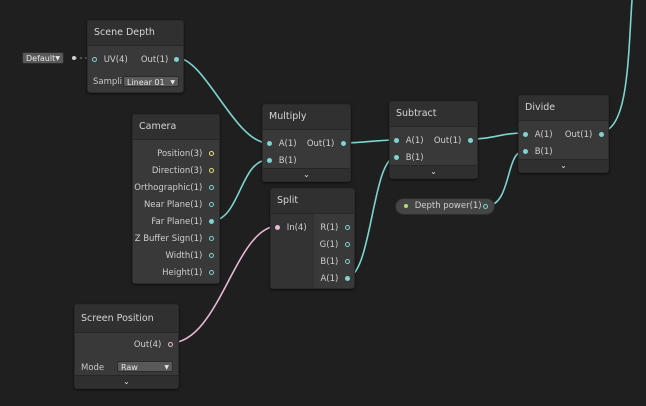 This screenshot has width=646, height=406. Describe the element at coordinates (563, 108) in the screenshot. I see `node-title: Divide` at that location.